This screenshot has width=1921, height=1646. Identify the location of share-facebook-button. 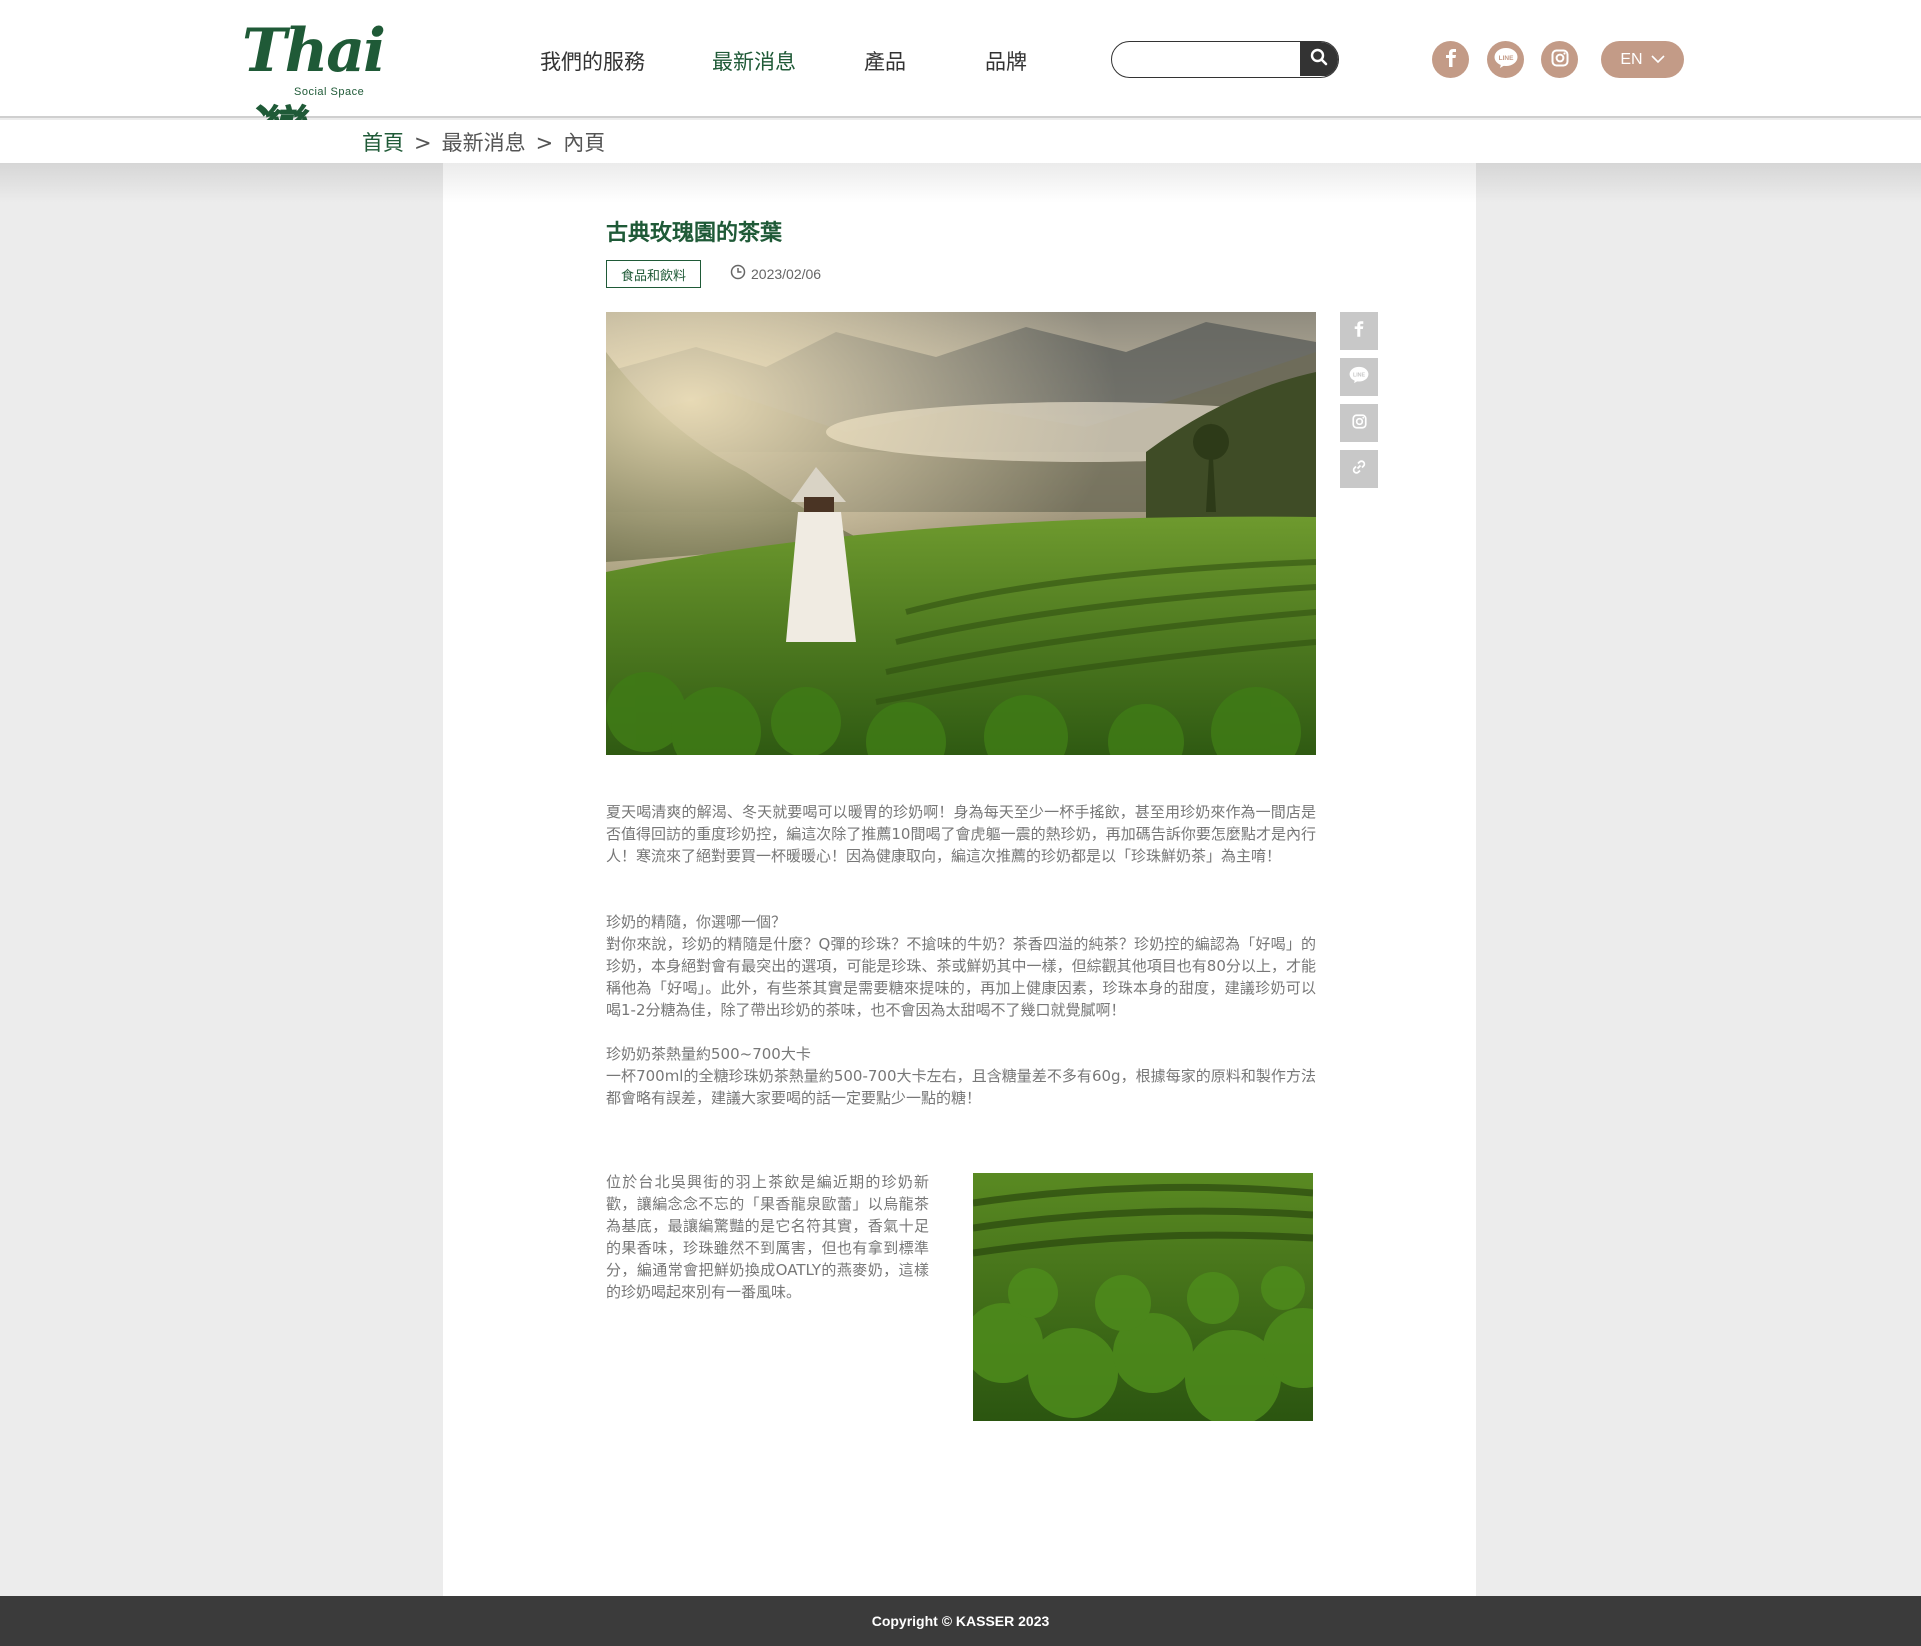
(1359, 331).